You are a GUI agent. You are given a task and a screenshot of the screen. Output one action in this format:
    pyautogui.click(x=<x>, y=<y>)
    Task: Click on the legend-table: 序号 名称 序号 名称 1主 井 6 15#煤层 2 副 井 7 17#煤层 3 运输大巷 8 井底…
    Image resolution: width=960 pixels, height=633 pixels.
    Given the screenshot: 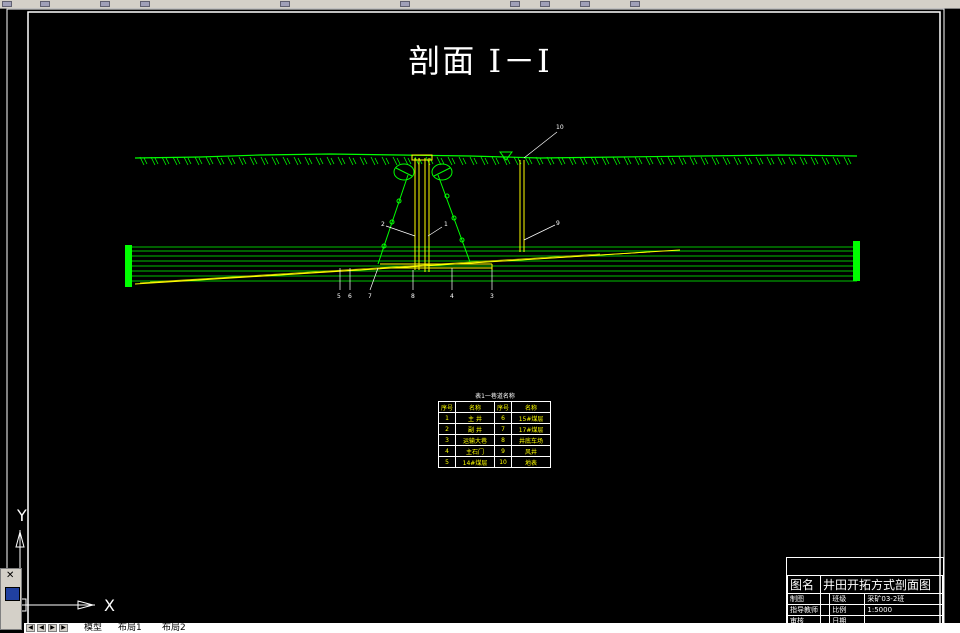 What is the action you would take?
    pyautogui.click(x=494, y=434)
    